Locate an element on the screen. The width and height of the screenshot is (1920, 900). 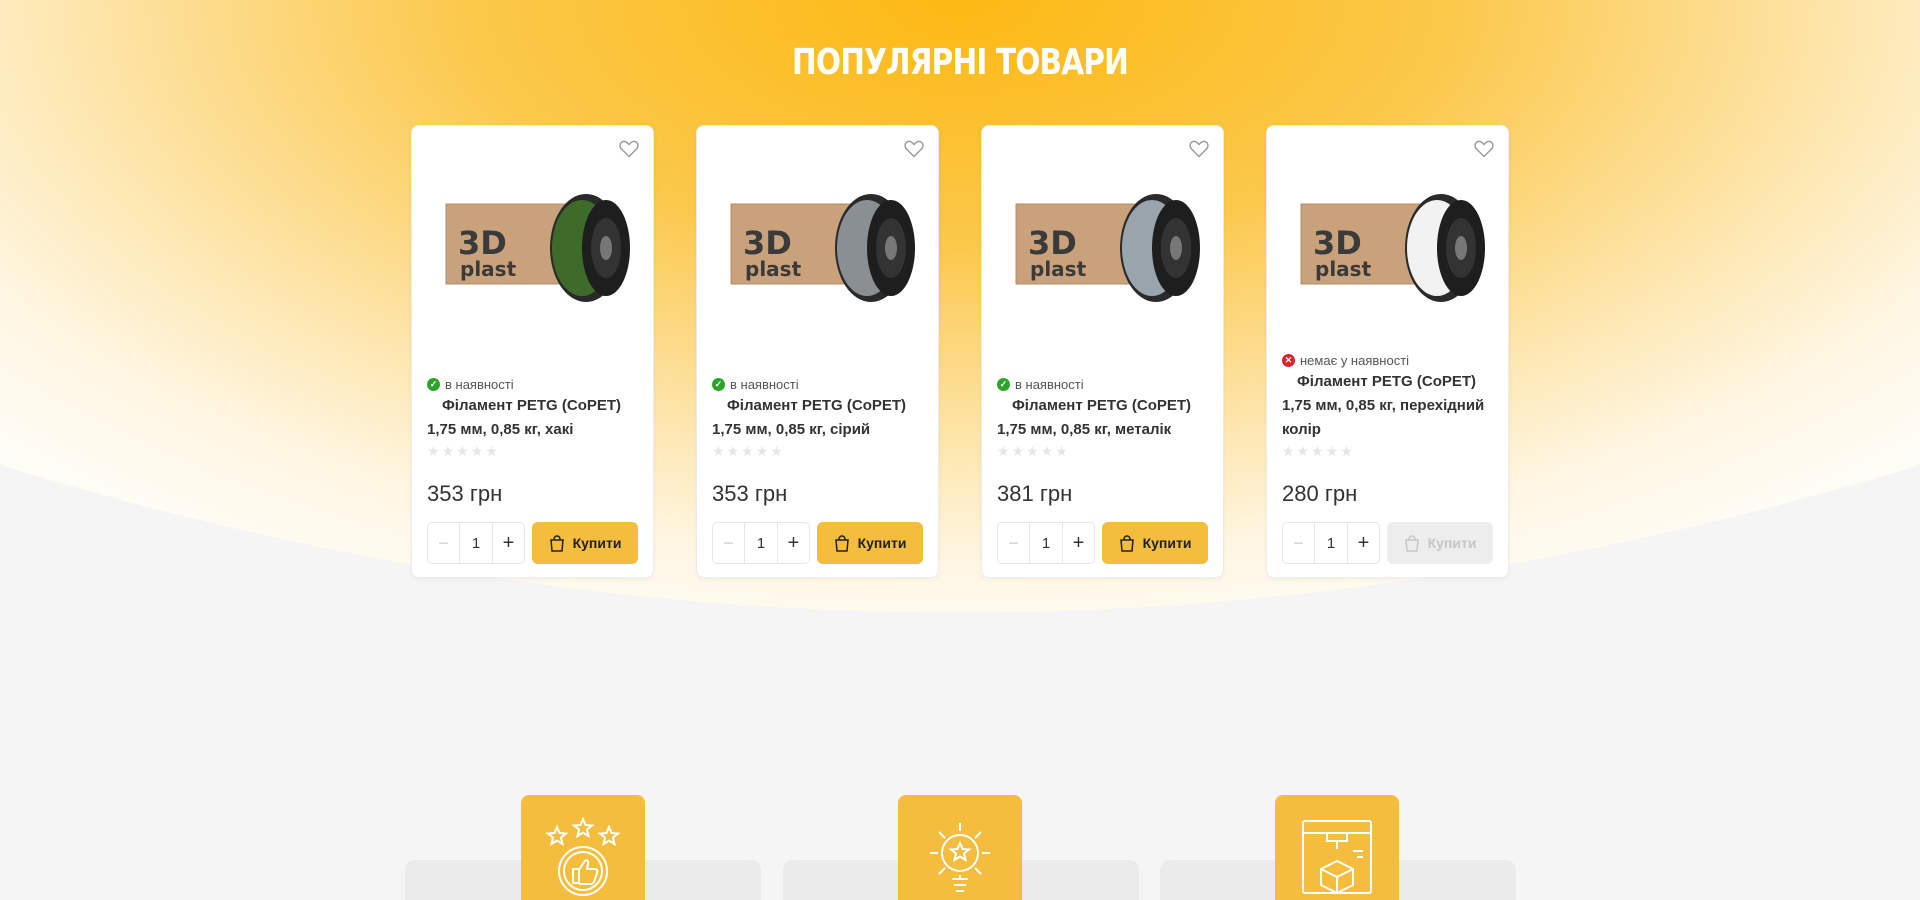
gear-star-bulb-icon is located at coordinates (960, 847).